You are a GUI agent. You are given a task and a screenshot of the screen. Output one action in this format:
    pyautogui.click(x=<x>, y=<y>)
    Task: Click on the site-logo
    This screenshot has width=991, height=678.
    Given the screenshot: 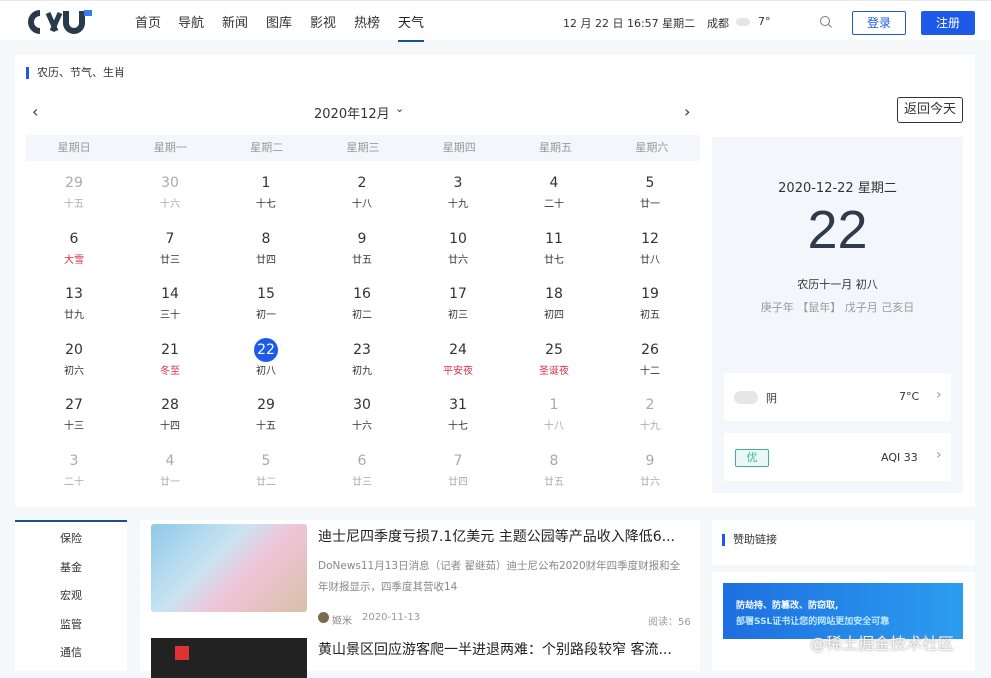 What is the action you would take?
    pyautogui.click(x=61, y=22)
    